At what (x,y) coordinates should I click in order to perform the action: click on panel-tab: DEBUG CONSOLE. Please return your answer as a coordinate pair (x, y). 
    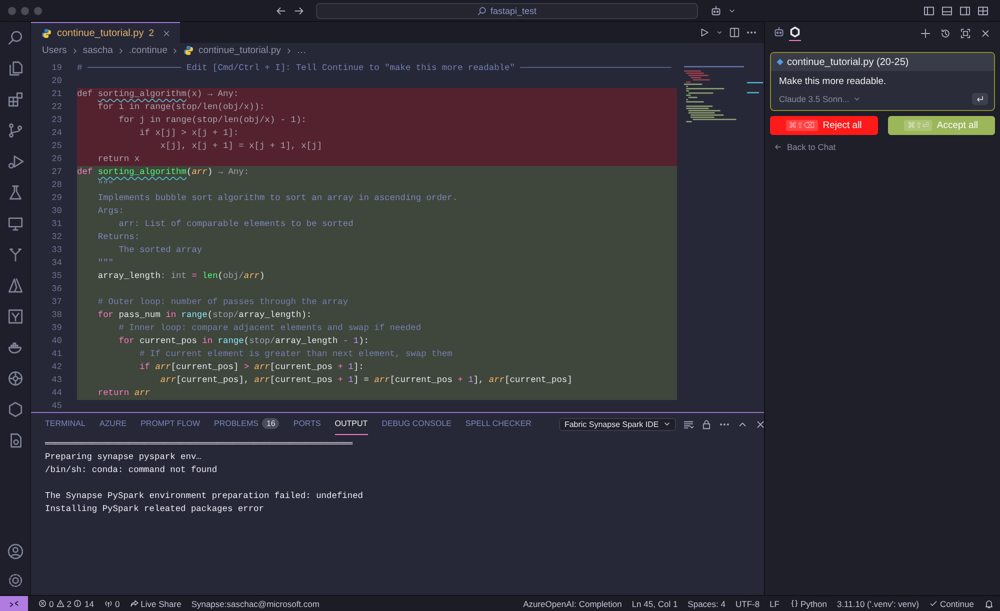
    Looking at the image, I should click on (417, 424).